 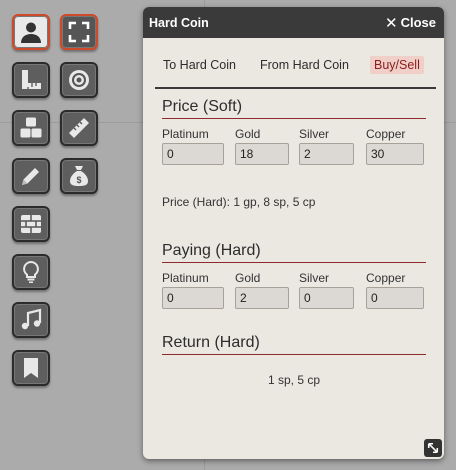 I want to click on draw-tool-button, so click(x=31, y=176).